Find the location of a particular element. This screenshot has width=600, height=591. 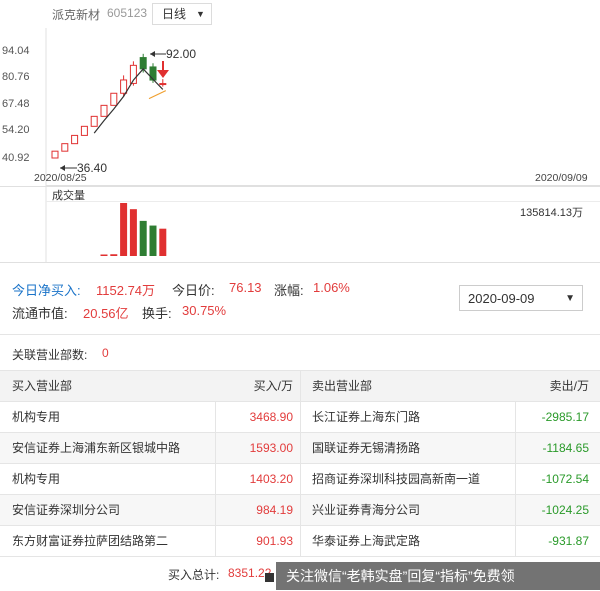

high-annotation: 92.00 is located at coordinates (173, 54).